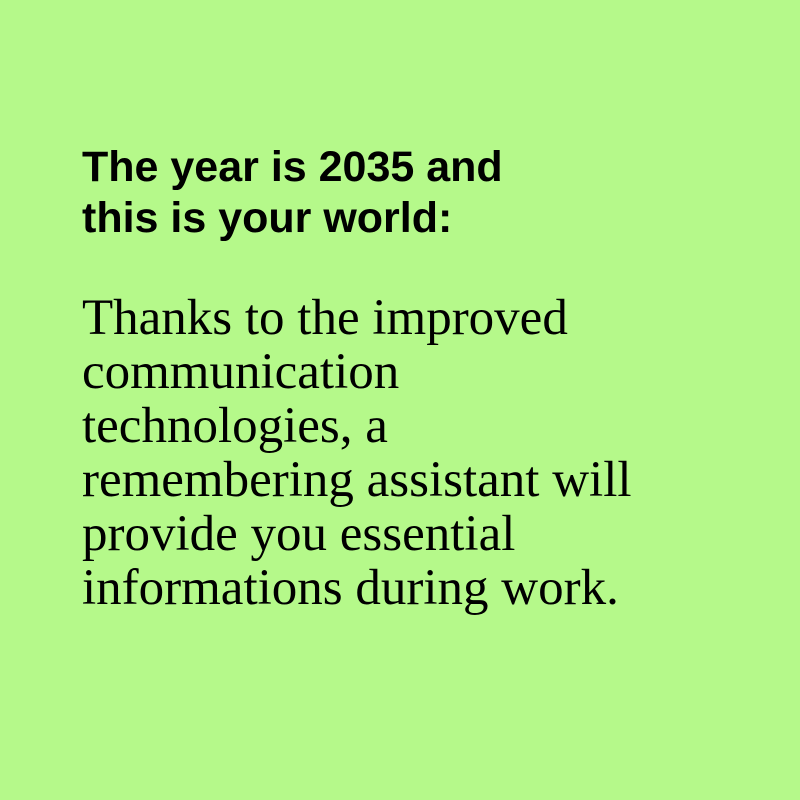  I want to click on heading: The year is 2035 and this is your world:, so click(402, 193).